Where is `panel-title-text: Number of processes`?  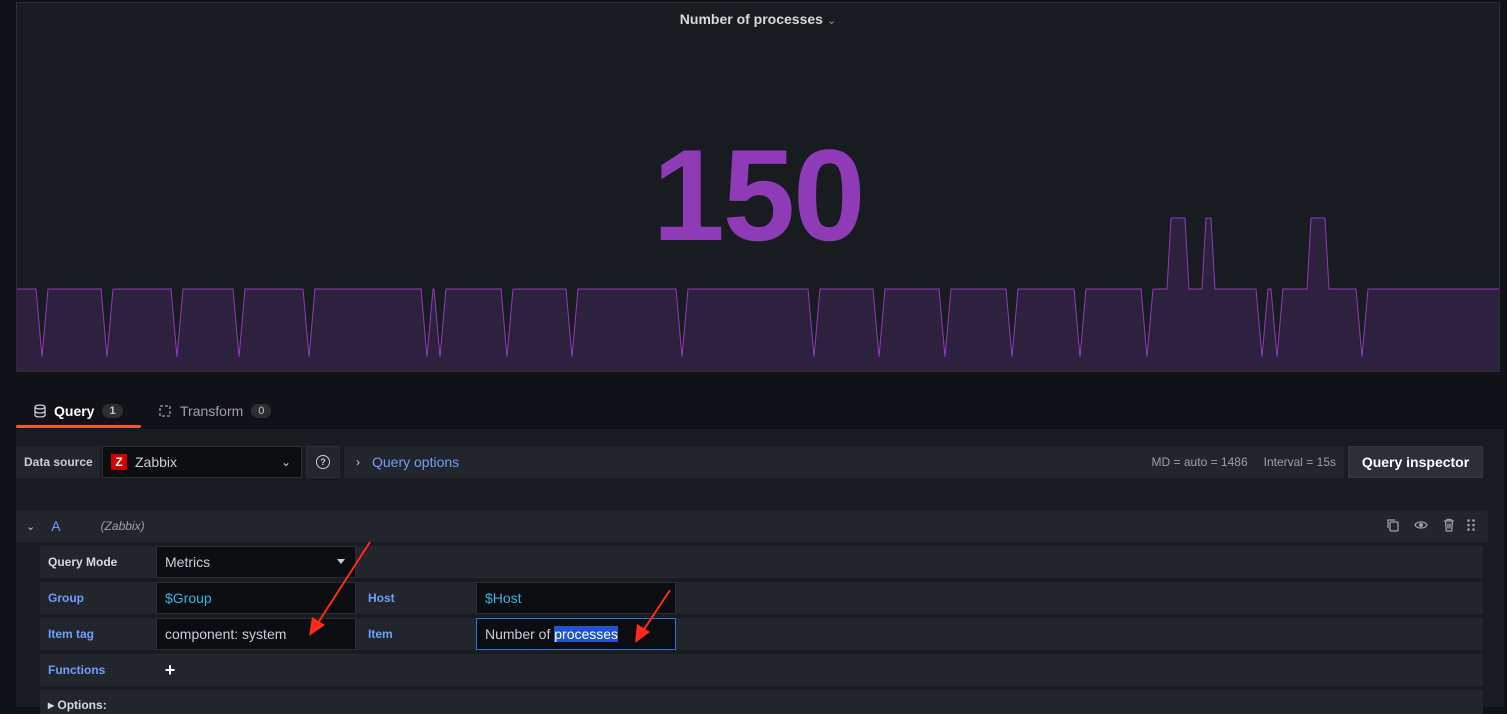 panel-title-text: Number of processes is located at coordinates (751, 19).